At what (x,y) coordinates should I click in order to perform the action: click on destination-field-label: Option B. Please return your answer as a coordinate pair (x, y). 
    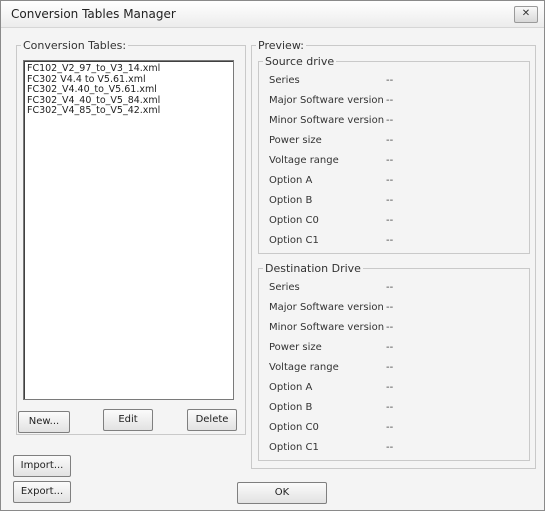
    Looking at the image, I should click on (291, 407).